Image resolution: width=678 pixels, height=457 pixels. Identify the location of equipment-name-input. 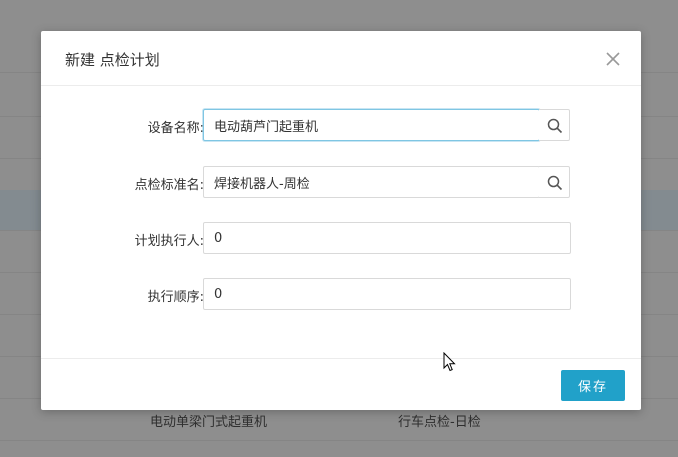
(371, 125).